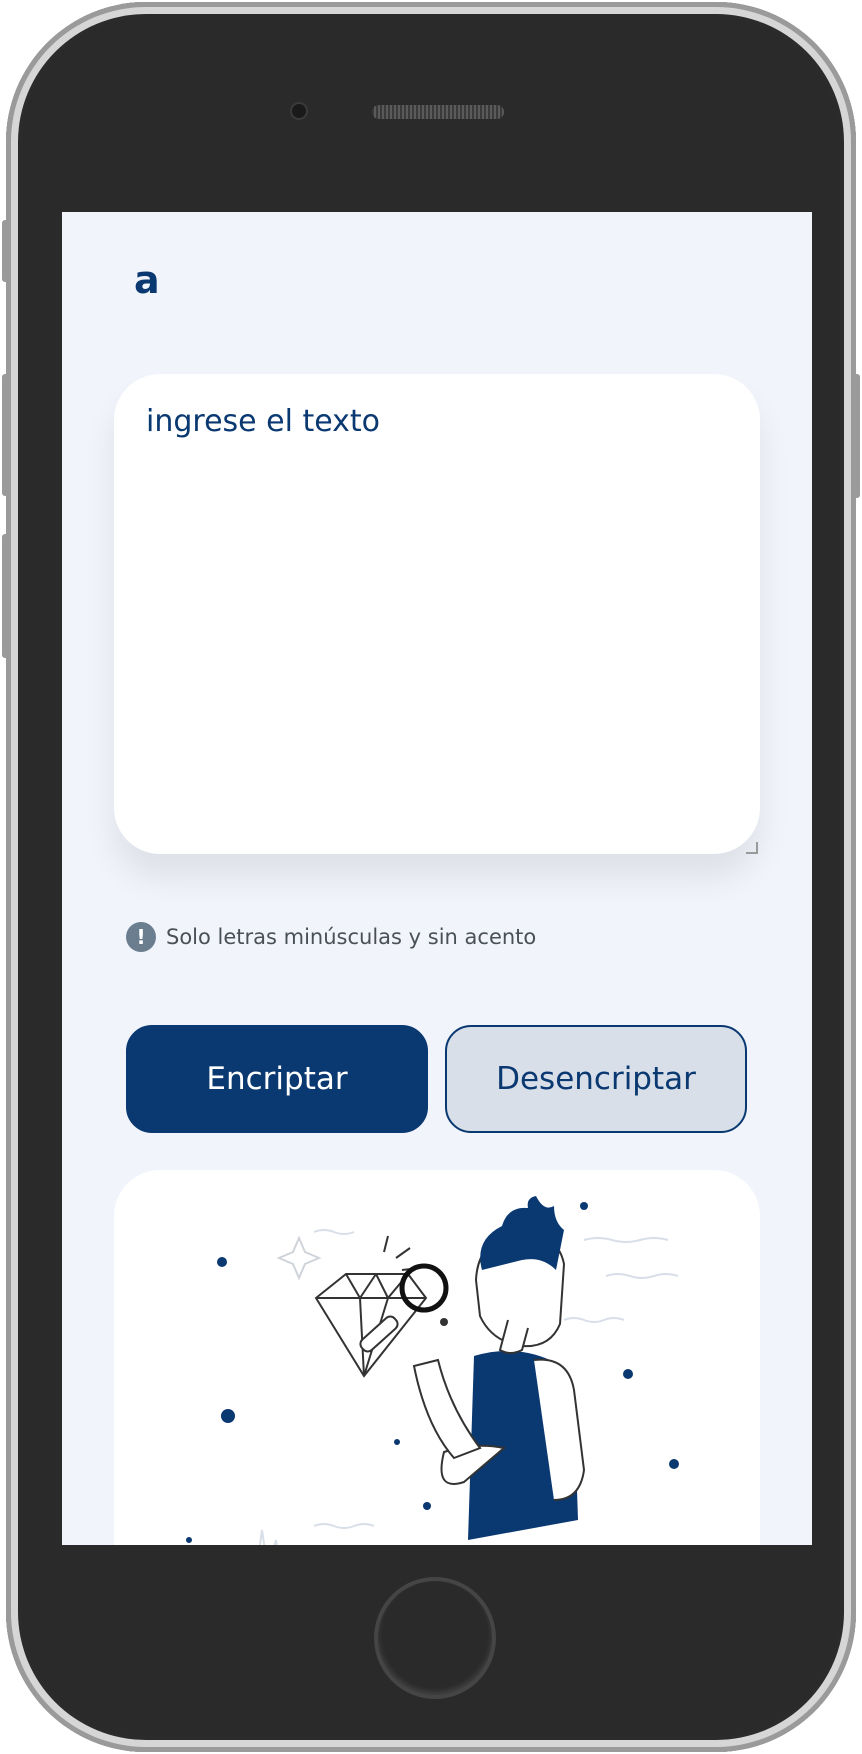 This screenshot has height=1754, width=862. Describe the element at coordinates (141, 937) in the screenshot. I see `exclamation-icon: !` at that location.